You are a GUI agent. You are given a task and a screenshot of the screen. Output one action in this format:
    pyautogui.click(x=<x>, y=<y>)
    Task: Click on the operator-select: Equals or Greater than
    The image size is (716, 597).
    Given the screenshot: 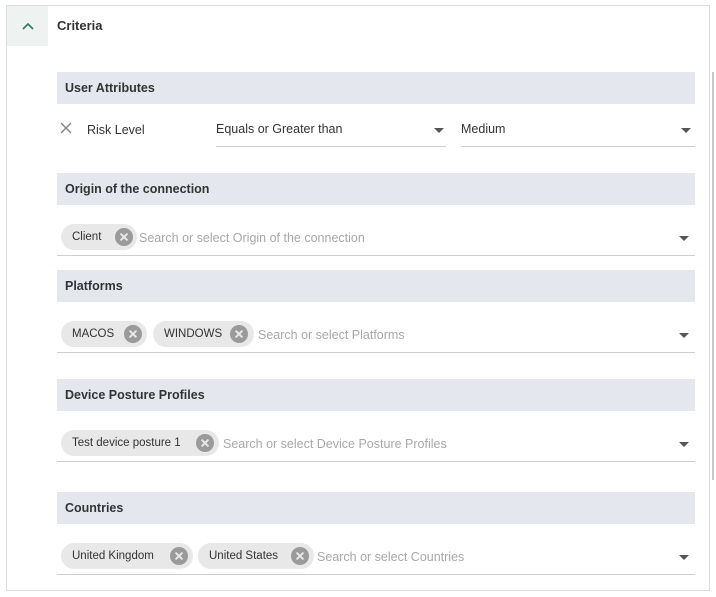 What is the action you would take?
    pyautogui.click(x=331, y=130)
    